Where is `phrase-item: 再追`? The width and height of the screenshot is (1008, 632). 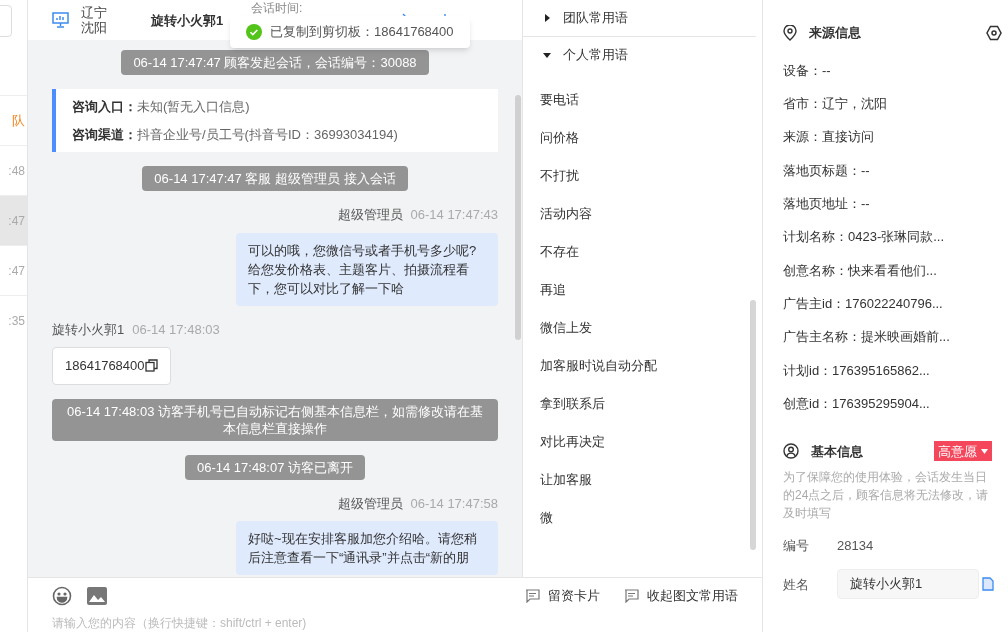 phrase-item: 再追 is located at coordinates (642, 290).